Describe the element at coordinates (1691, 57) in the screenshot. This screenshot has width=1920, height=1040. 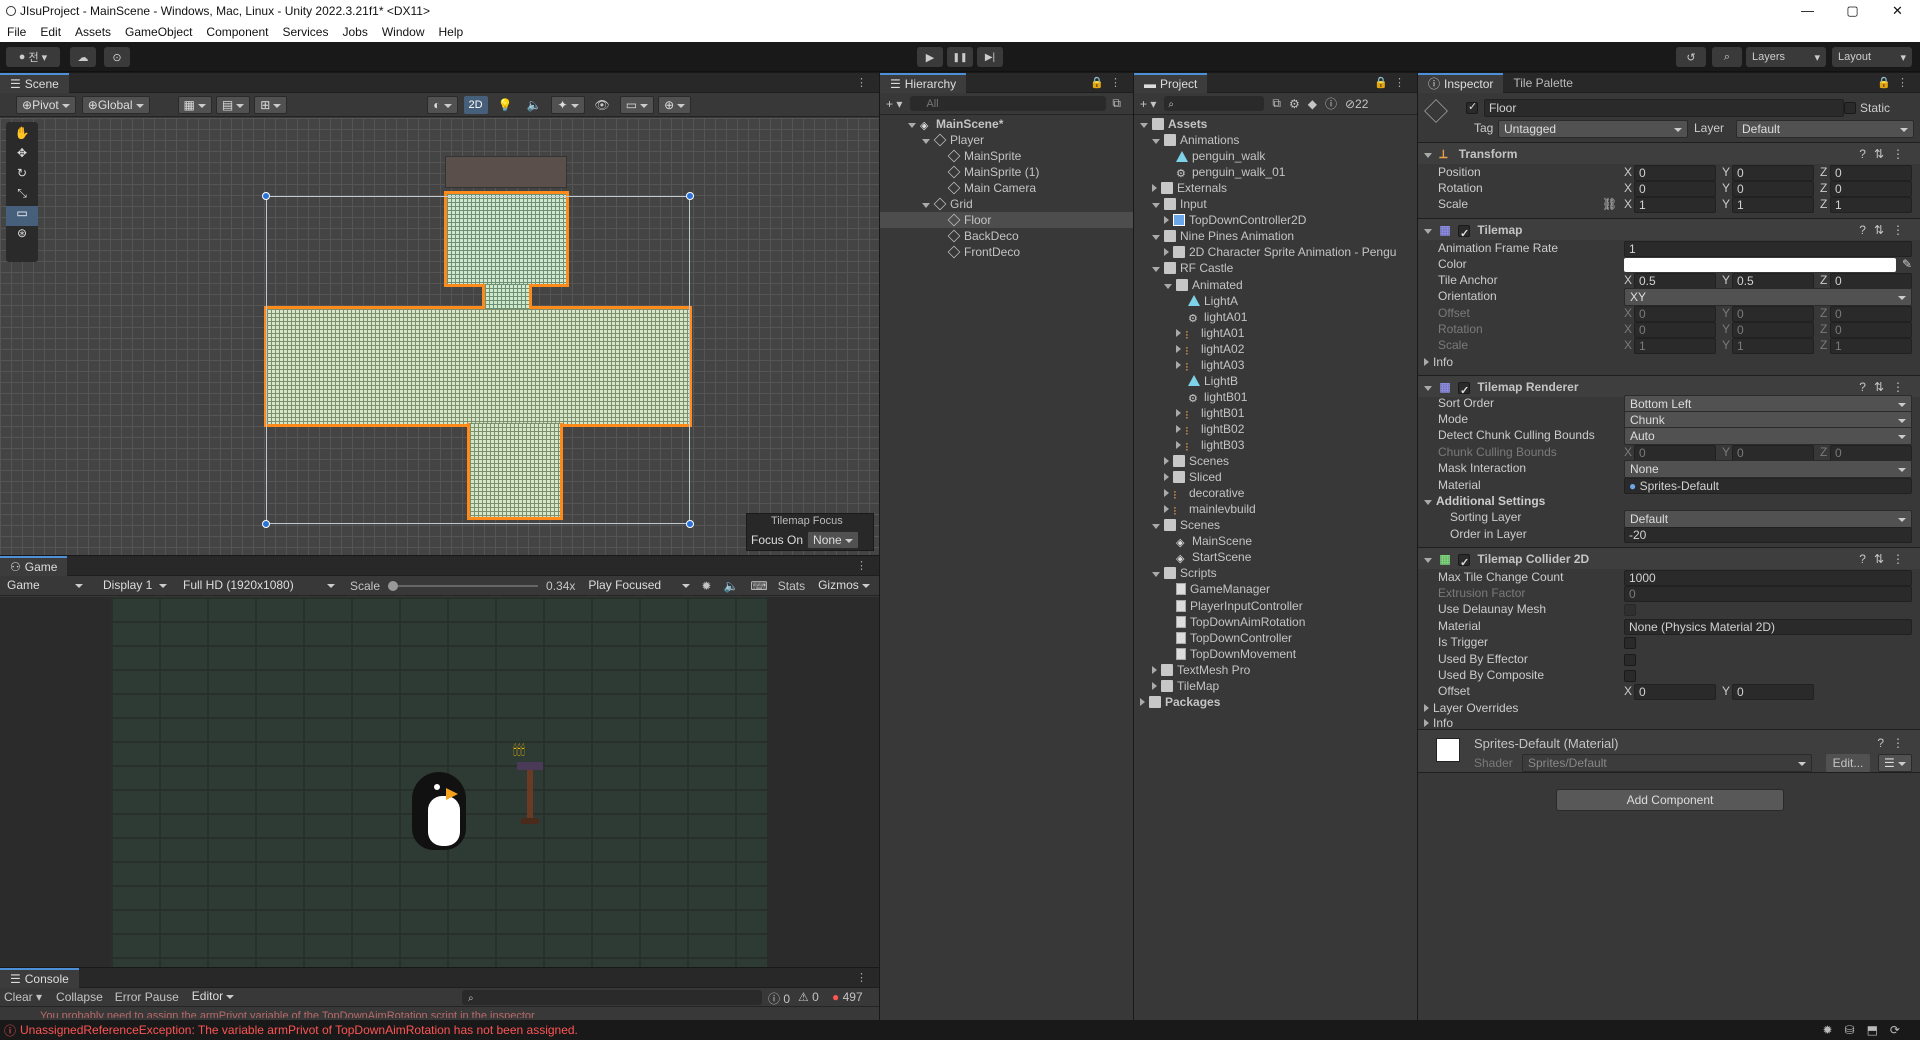
I see `history-icon: ↺` at that location.